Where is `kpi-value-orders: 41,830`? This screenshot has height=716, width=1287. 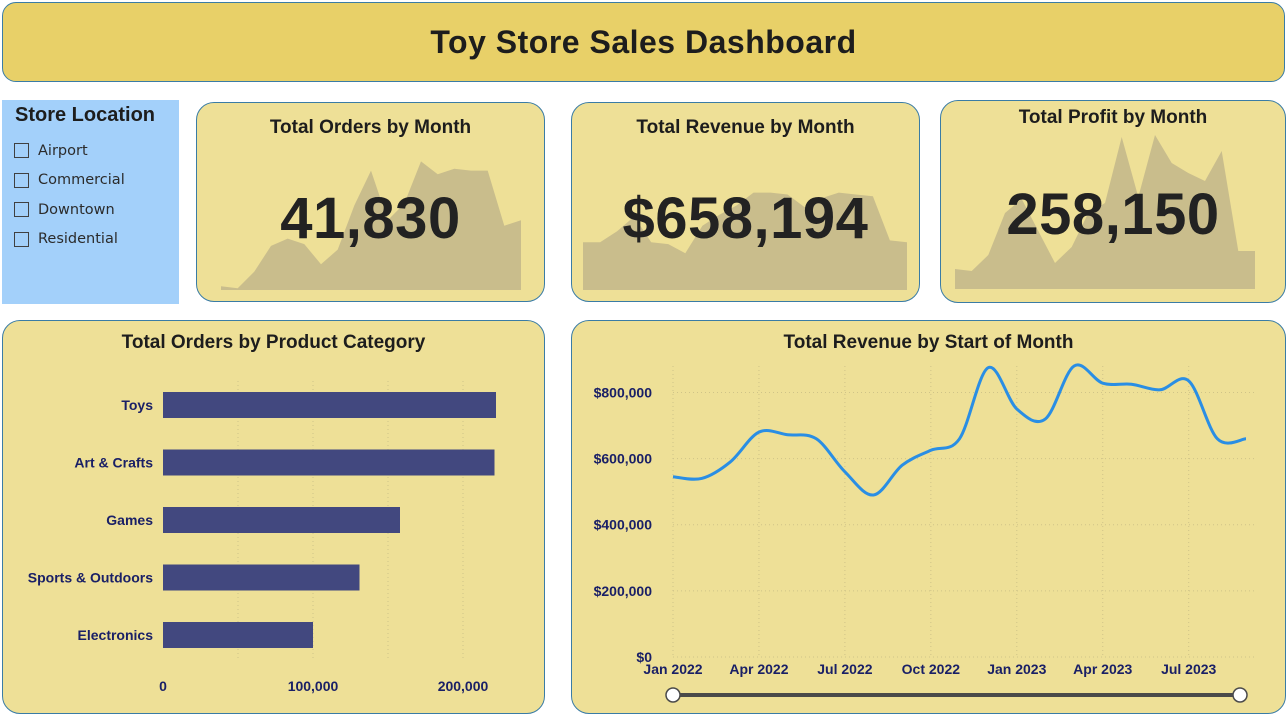
kpi-value-orders: 41,830 is located at coordinates (370, 218).